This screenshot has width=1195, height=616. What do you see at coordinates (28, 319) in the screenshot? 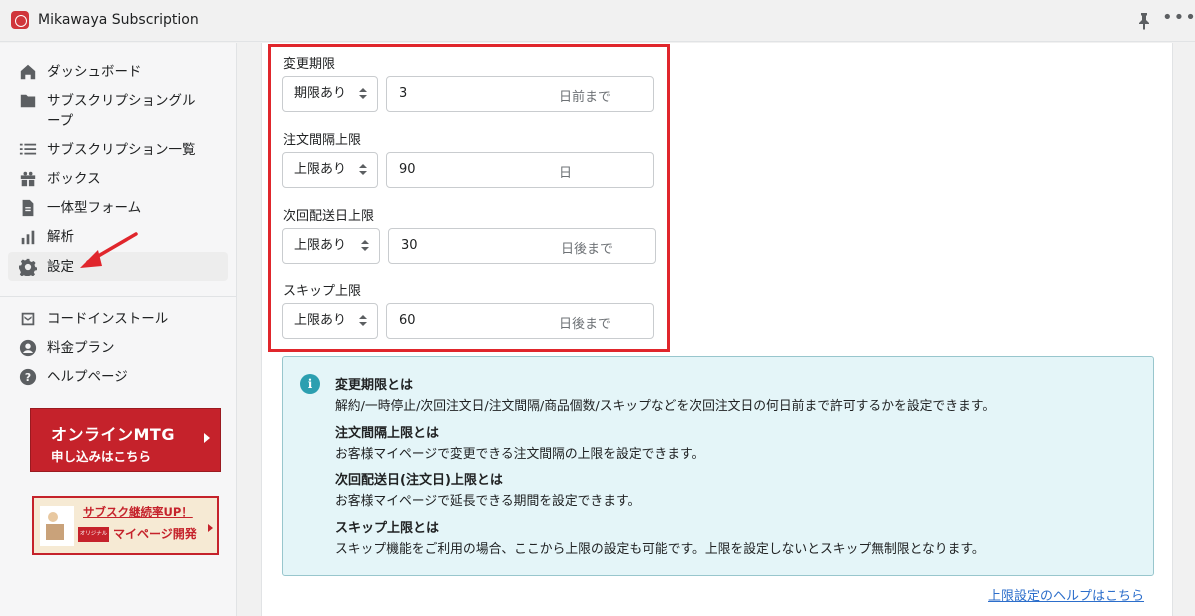
I see `code-box-icon` at bounding box center [28, 319].